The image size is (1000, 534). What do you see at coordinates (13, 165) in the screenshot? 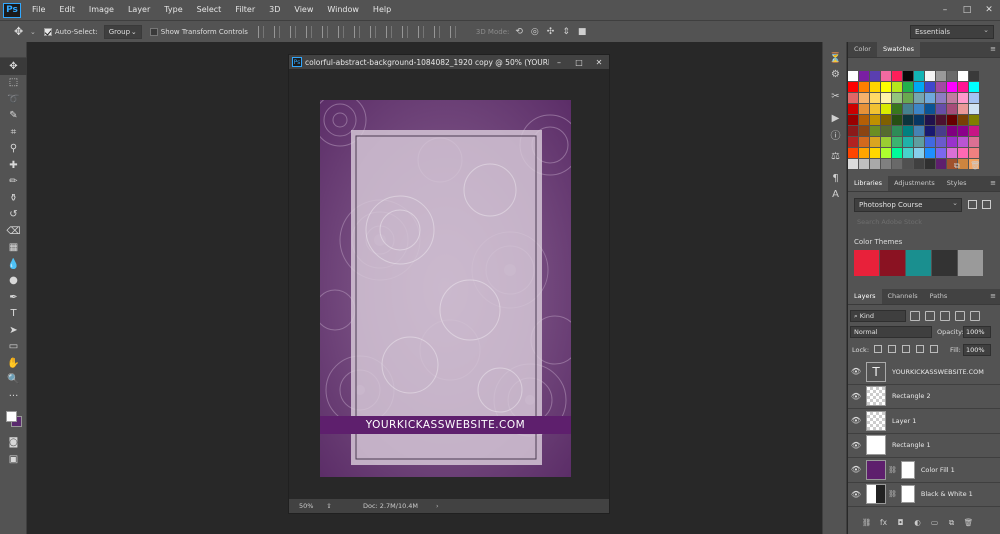
I see `healing-brush-tool-icon: ✚` at bounding box center [13, 165].